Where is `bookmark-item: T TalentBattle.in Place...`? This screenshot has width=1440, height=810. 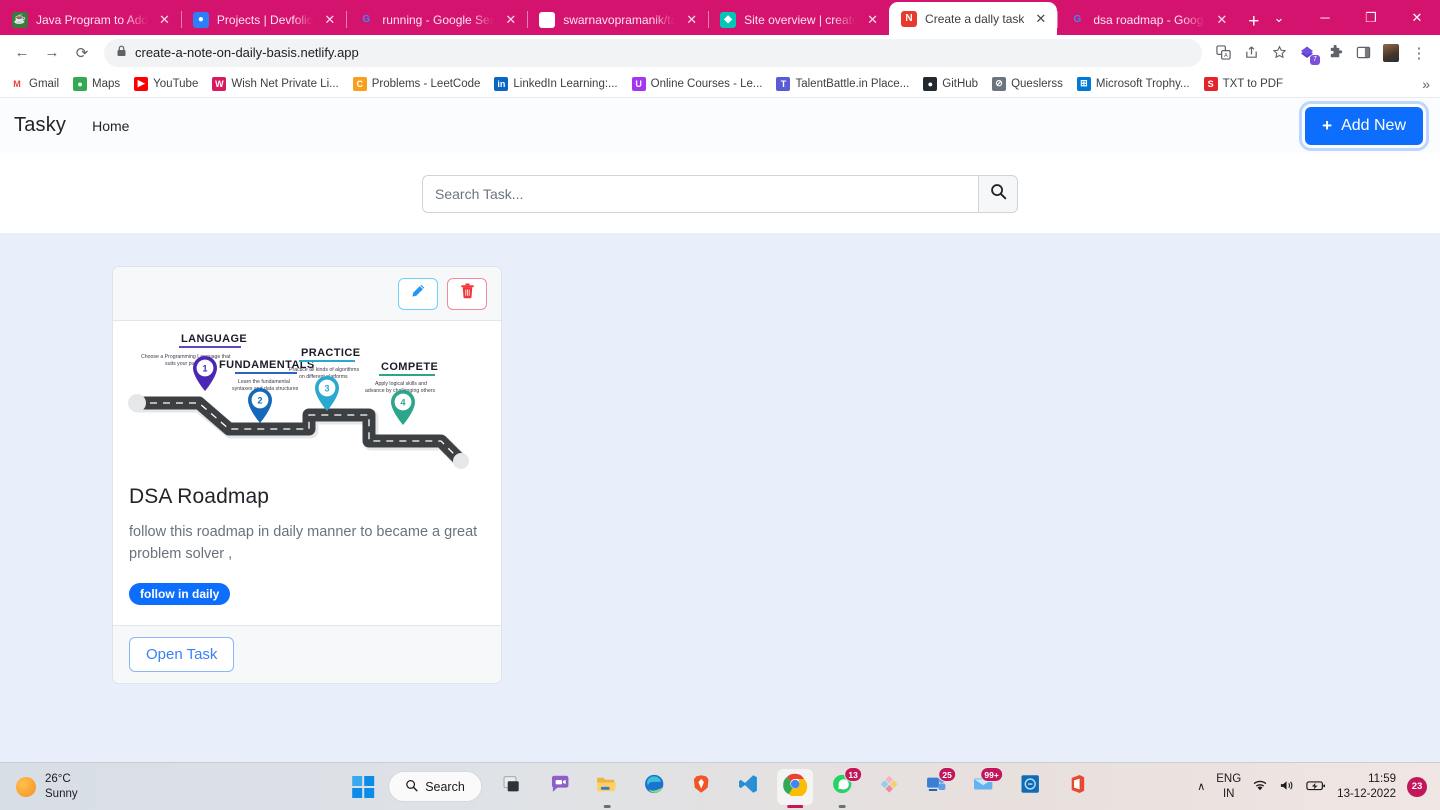 bookmark-item: T TalentBattle.in Place... is located at coordinates (842, 83).